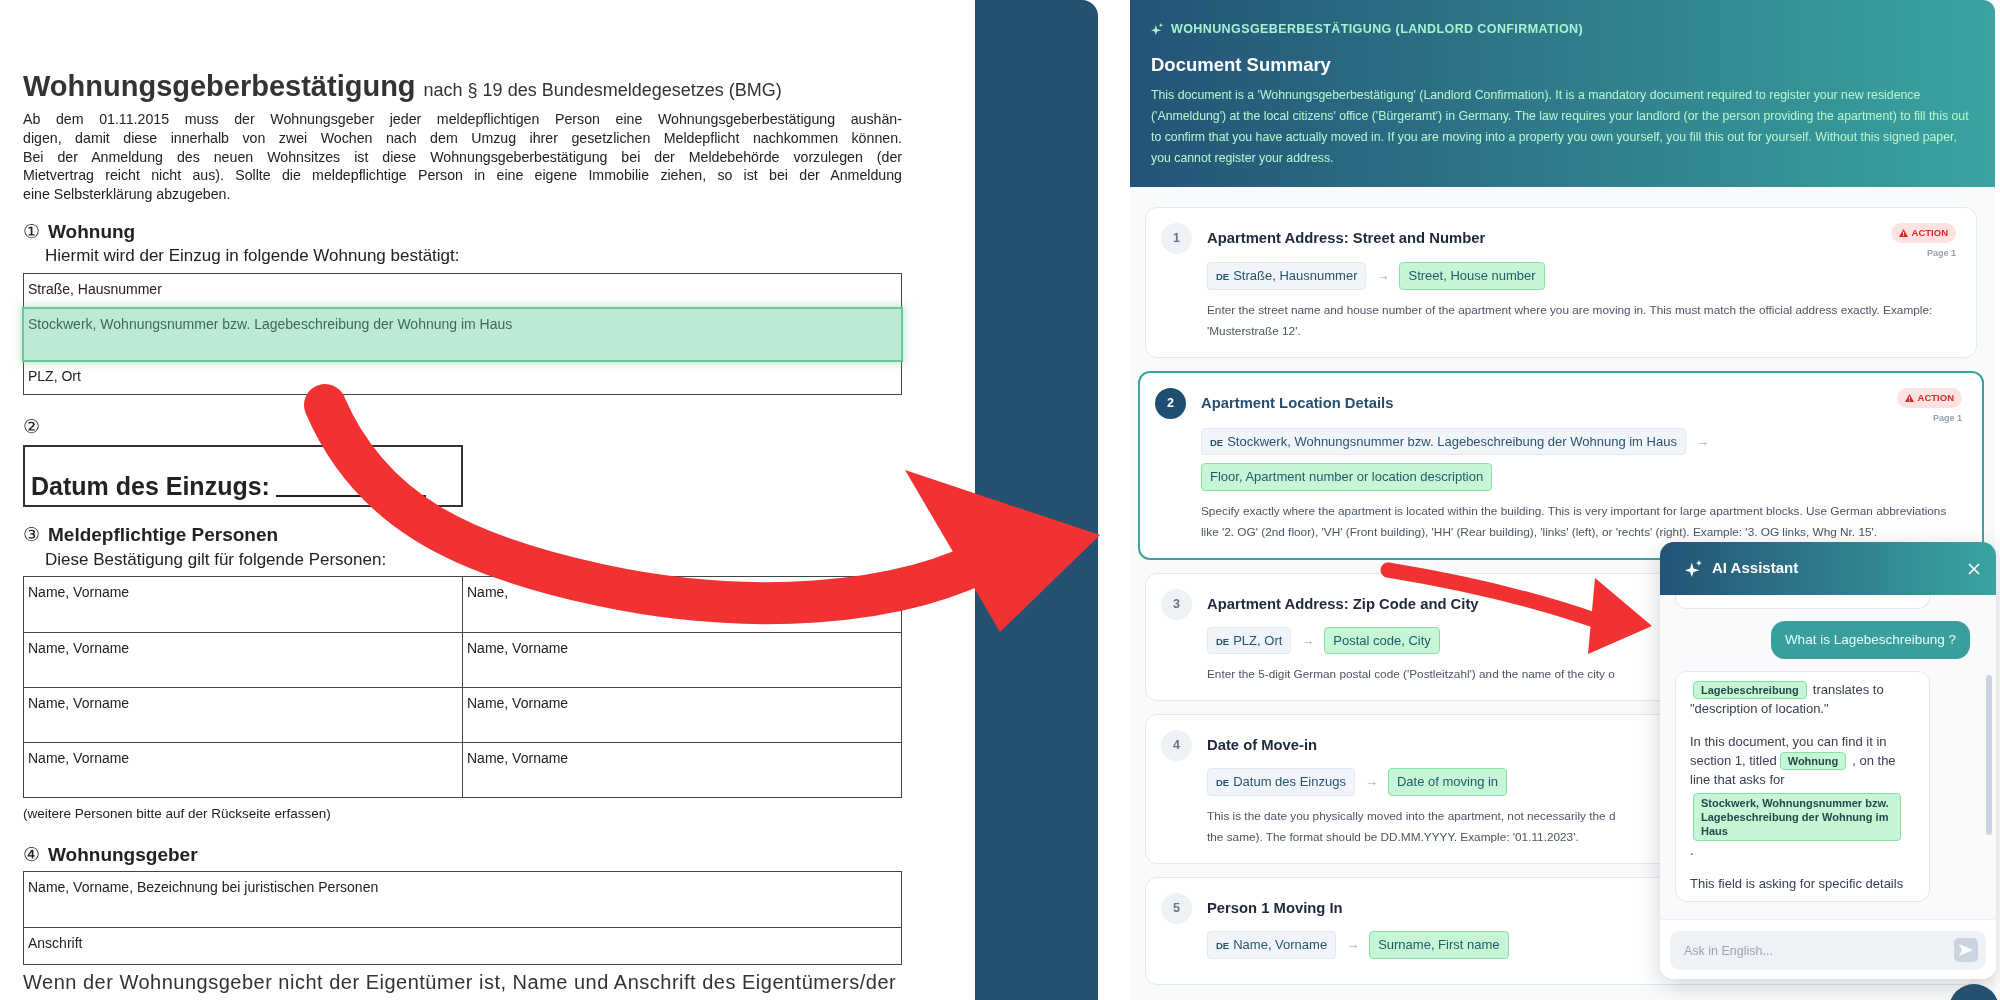 Image resolution: width=2000 pixels, height=1000 pixels. Describe the element at coordinates (1989, 755) in the screenshot. I see `scrollbar-thumb` at that location.